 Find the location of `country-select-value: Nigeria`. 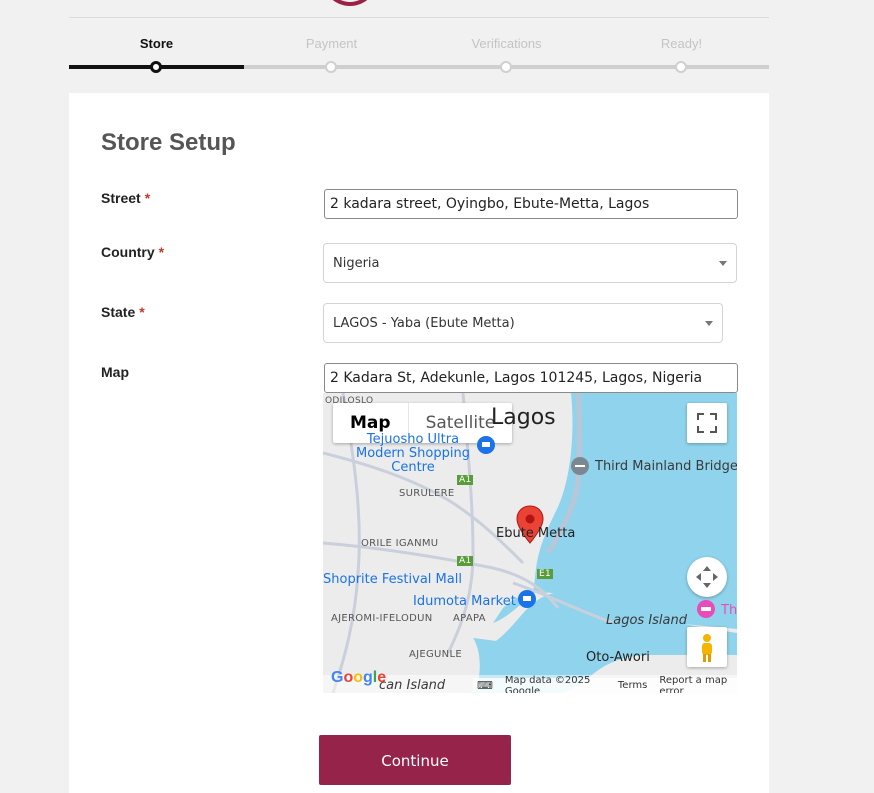

country-select-value: Nigeria is located at coordinates (356, 263).